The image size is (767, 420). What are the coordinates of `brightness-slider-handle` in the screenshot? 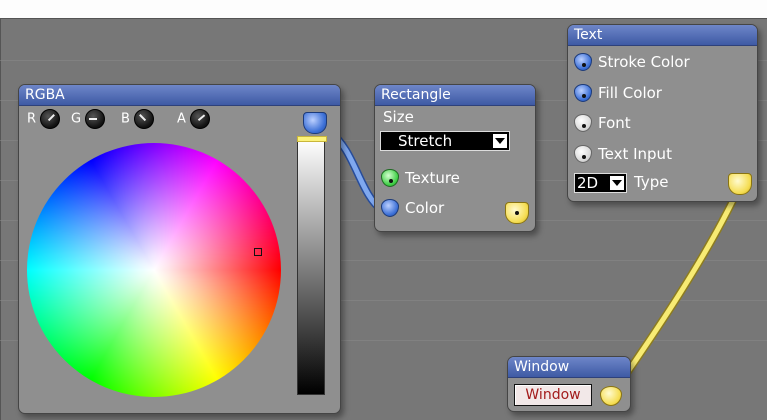 It's located at (312, 139).